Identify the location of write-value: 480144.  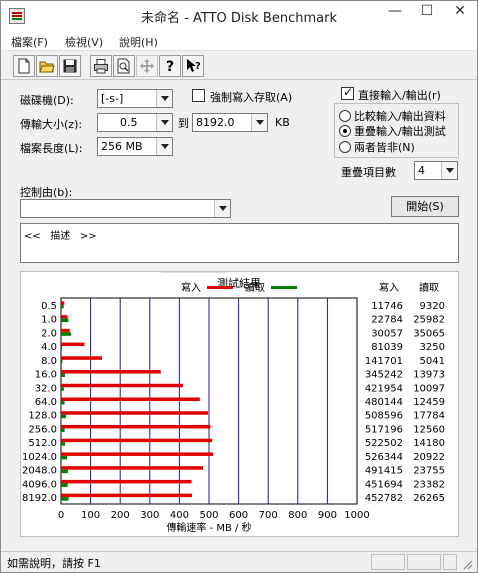
(384, 402).